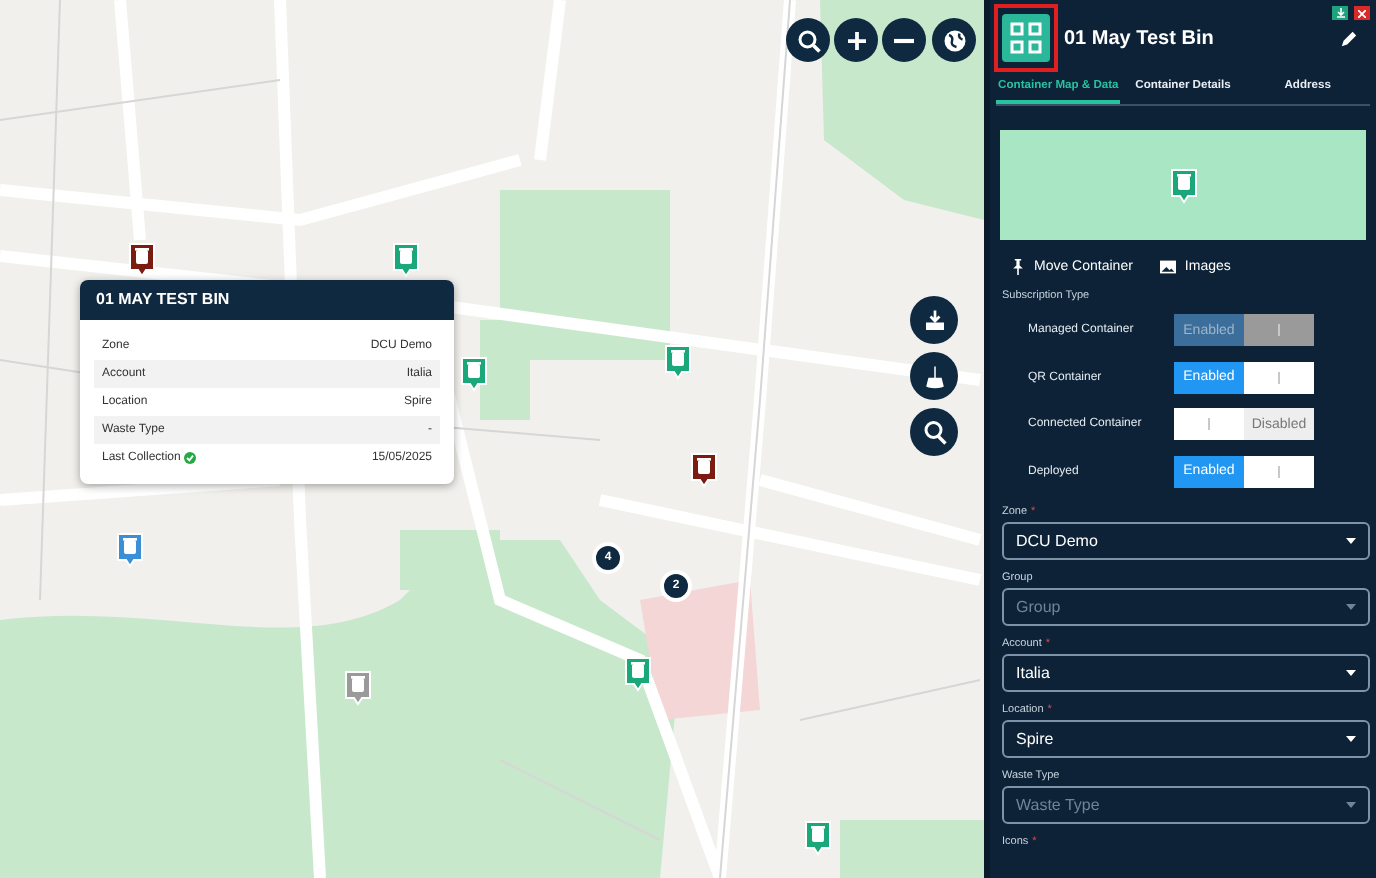 The image size is (1376, 878). What do you see at coordinates (934, 432) in the screenshot?
I see `locate-button` at bounding box center [934, 432].